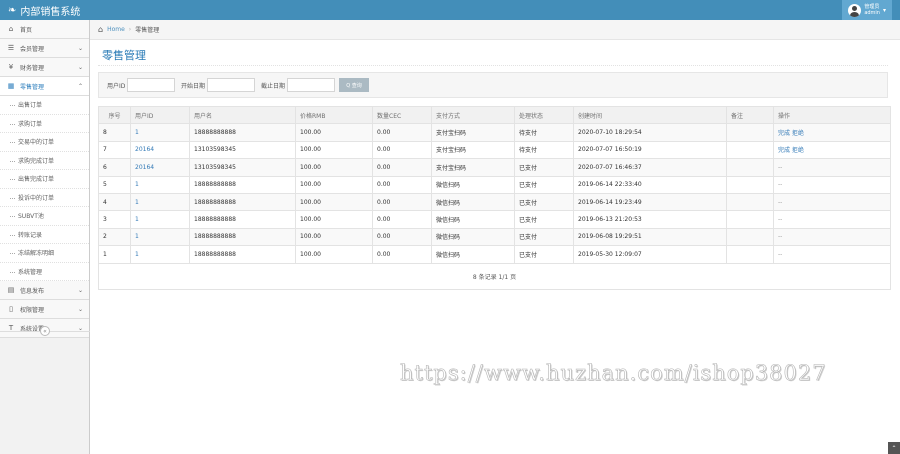 This screenshot has height=454, width=900. I want to click on sidebar-subitem: SUBVT池, so click(44, 216).